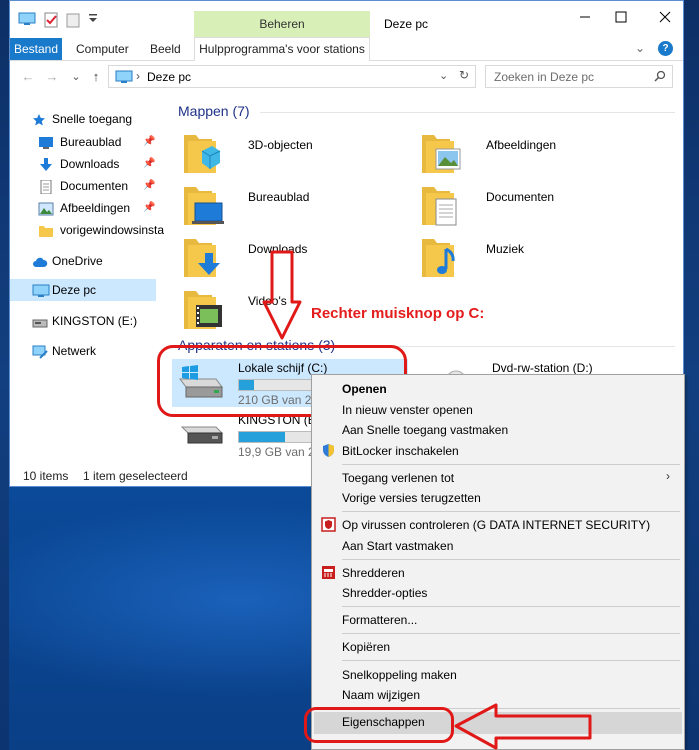 Image resolution: width=699 pixels, height=750 pixels. What do you see at coordinates (498, 498) in the screenshot?
I see `menu-item-restore-versions: Vorige versies terugzetten` at bounding box center [498, 498].